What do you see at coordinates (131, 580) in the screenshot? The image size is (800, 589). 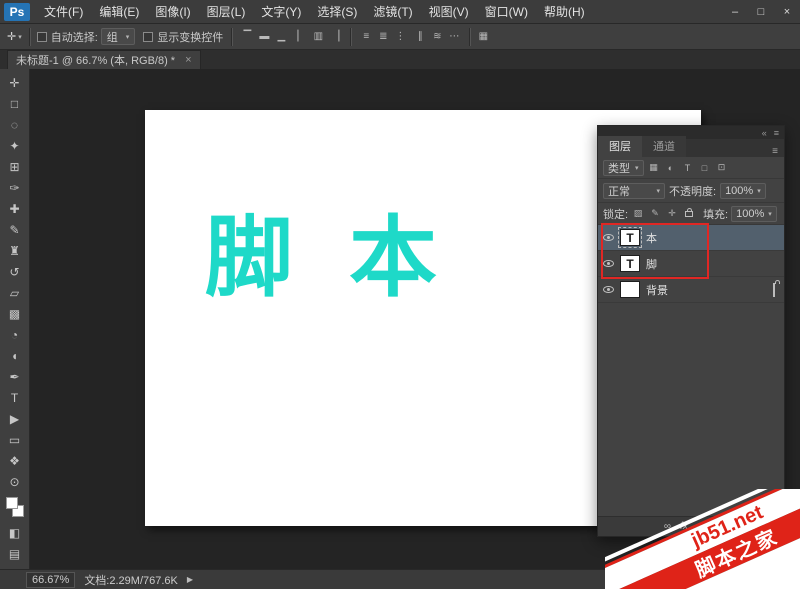 I see `document-size-info: 文档:2.29M/767.6K` at bounding box center [131, 580].